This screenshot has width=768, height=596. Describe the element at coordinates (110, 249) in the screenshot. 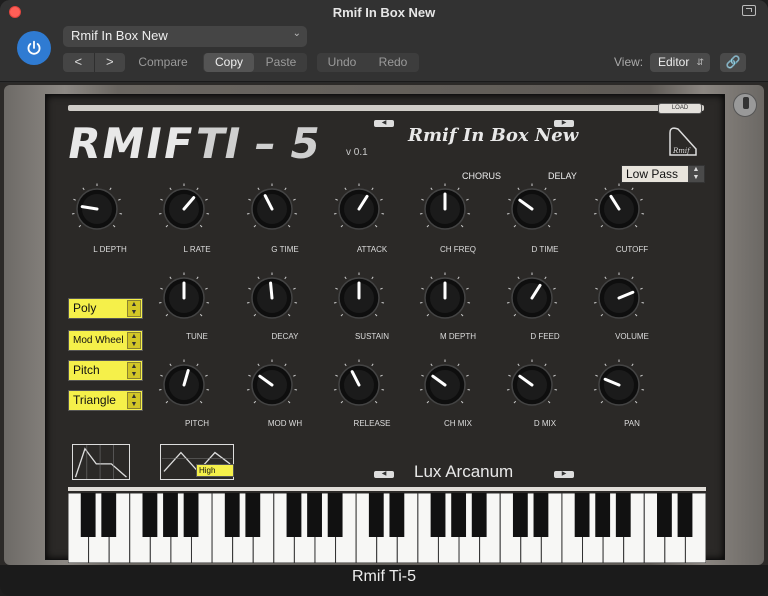

I see `knob-label: L DEPTH` at that location.